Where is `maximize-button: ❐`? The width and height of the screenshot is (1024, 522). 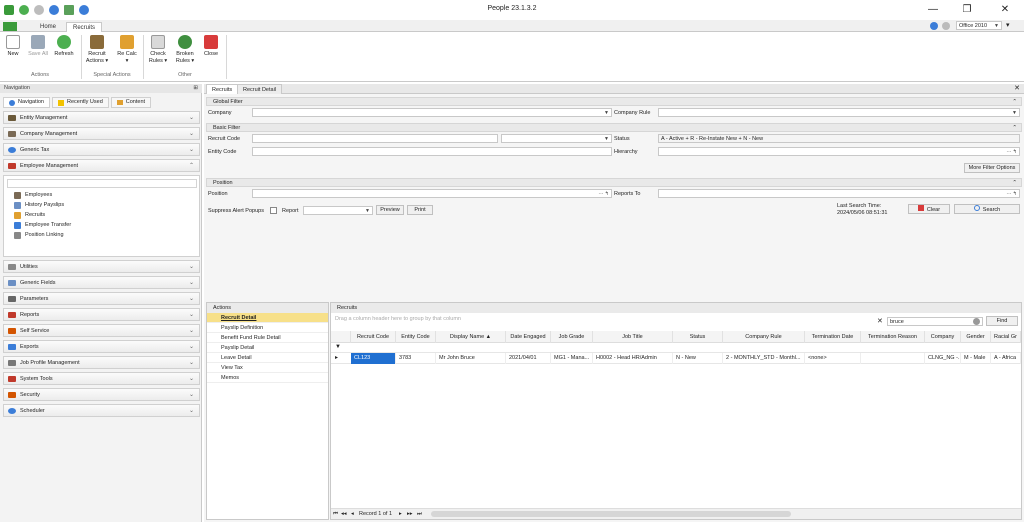
maximize-button: ❐ is located at coordinates (967, 10).